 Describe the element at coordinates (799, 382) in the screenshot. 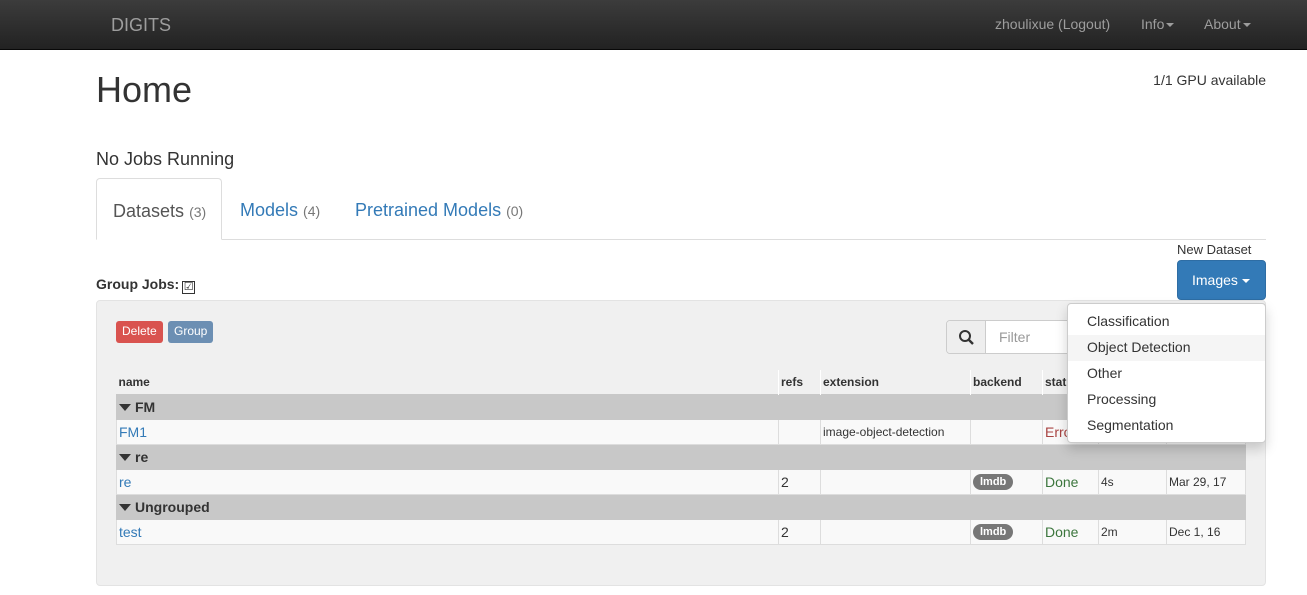

I see `col-refs: refs` at that location.